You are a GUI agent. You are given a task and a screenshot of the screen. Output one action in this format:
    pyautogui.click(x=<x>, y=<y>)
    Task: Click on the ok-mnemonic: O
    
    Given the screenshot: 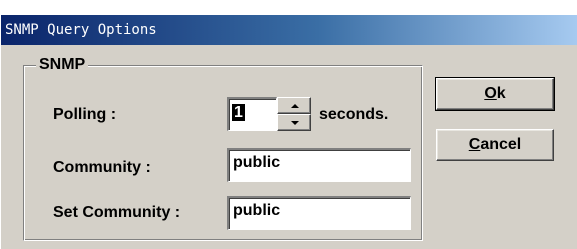 What is the action you would take?
    pyautogui.click(x=490, y=93)
    